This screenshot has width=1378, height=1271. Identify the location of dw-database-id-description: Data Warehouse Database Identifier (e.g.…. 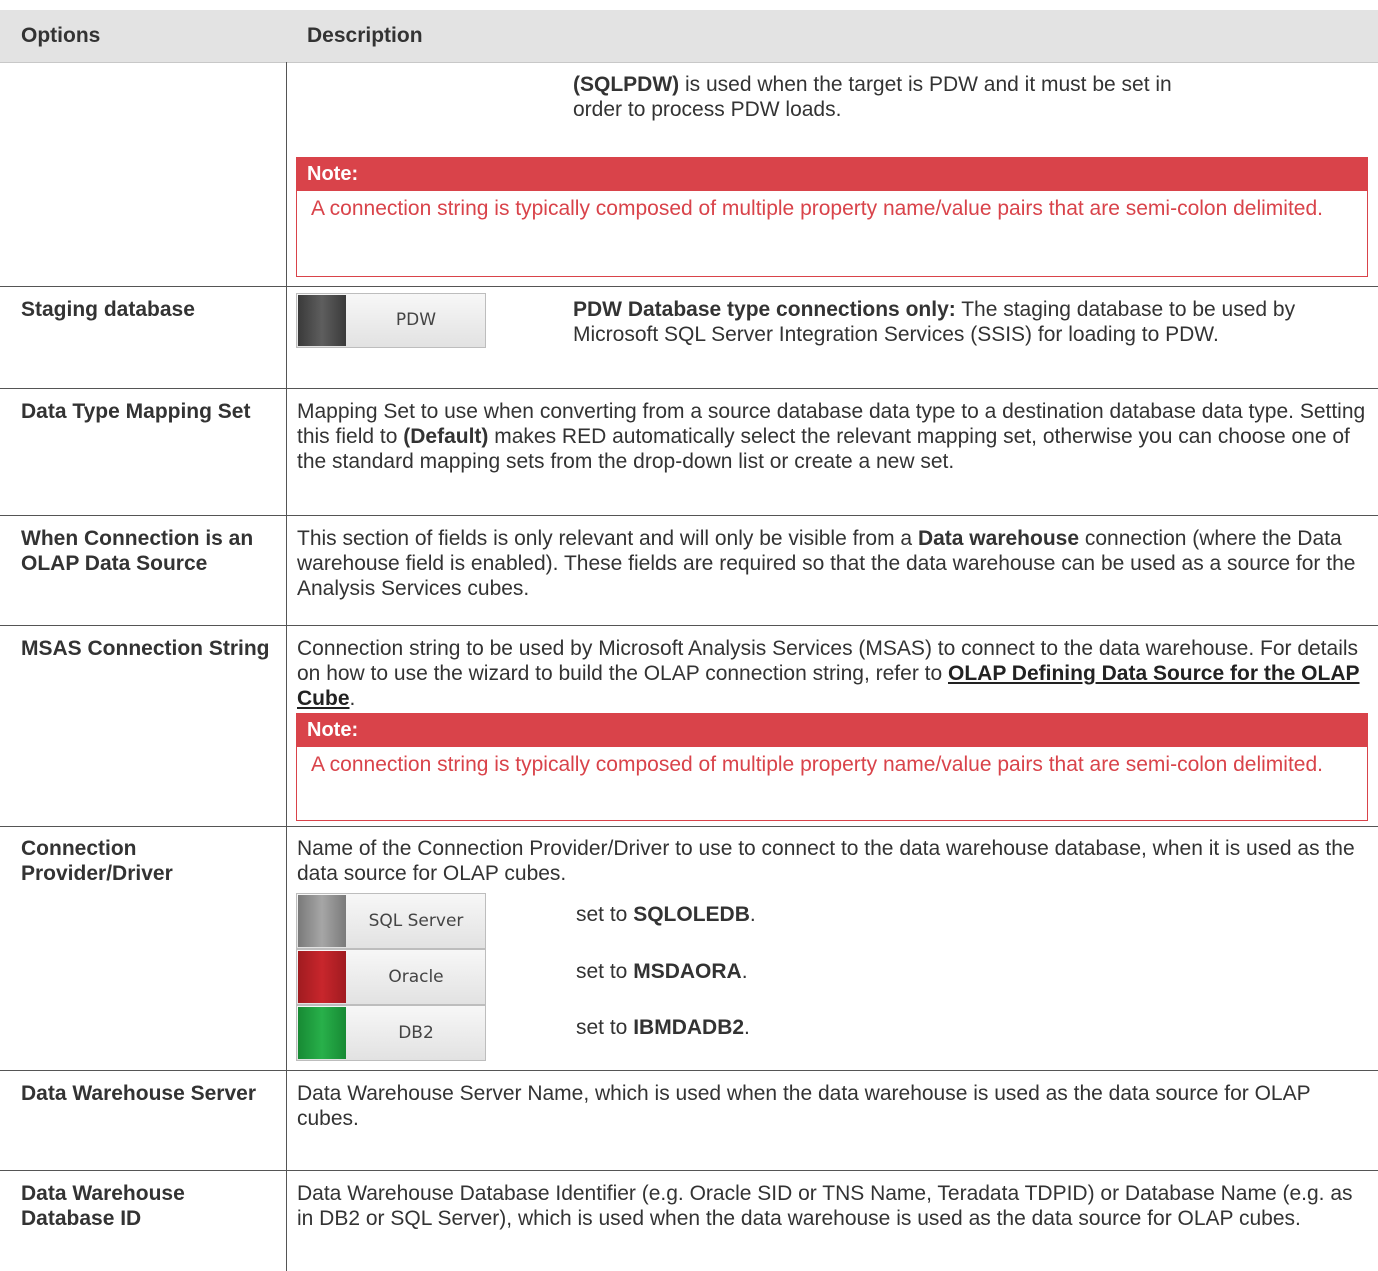
(825, 1206).